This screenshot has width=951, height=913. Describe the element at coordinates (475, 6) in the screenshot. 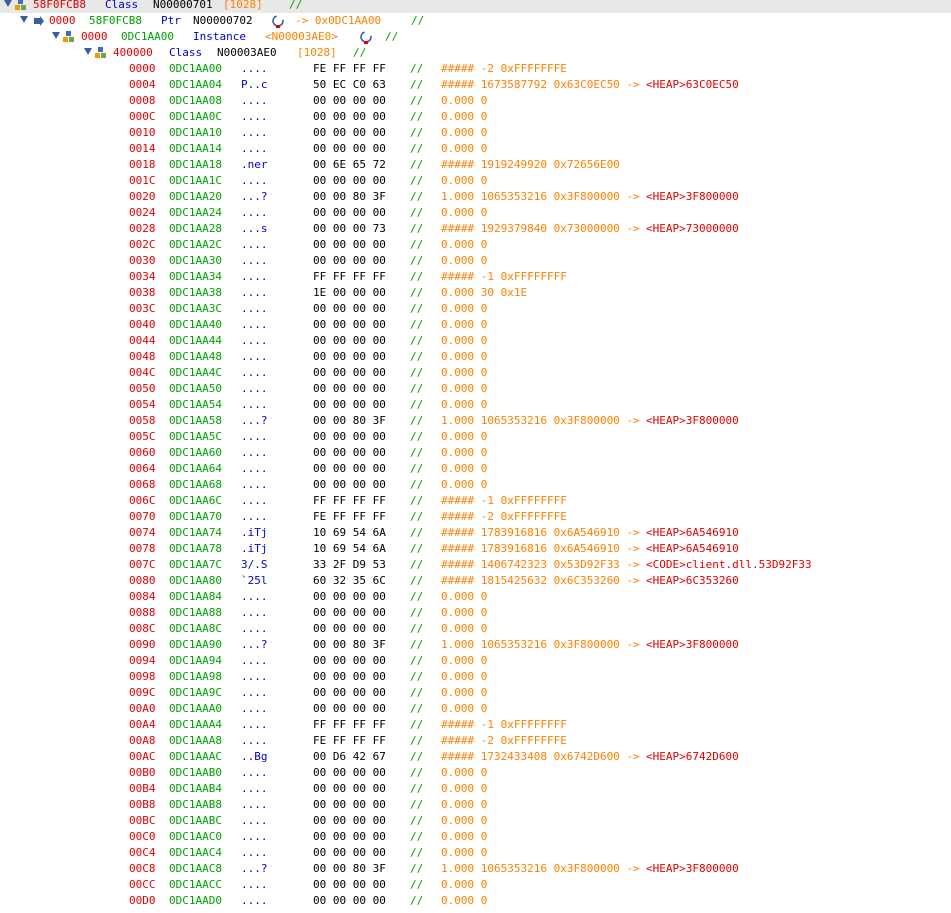

I see `tree-node-root: 58F0FCB8 Class N00000701 [1028] //` at that location.